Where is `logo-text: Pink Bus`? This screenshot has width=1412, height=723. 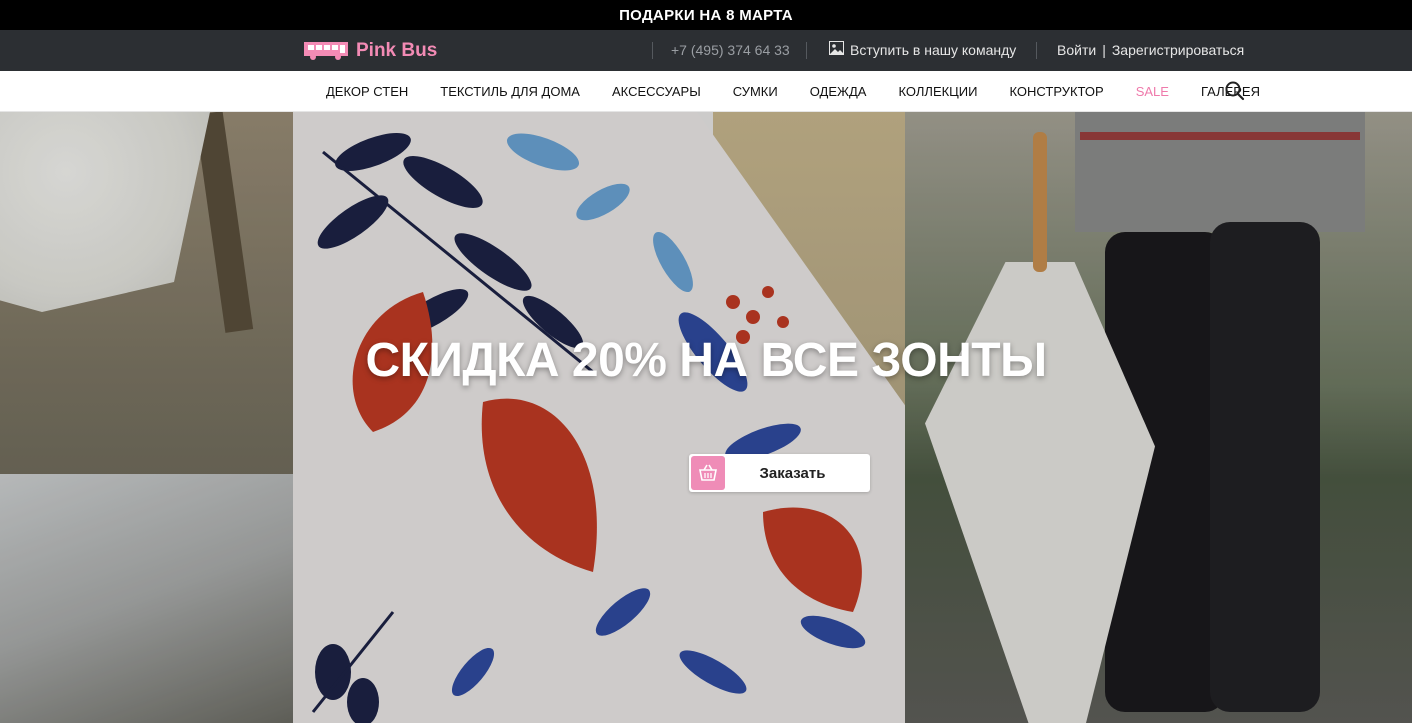
logo-text: Pink Bus is located at coordinates (397, 50).